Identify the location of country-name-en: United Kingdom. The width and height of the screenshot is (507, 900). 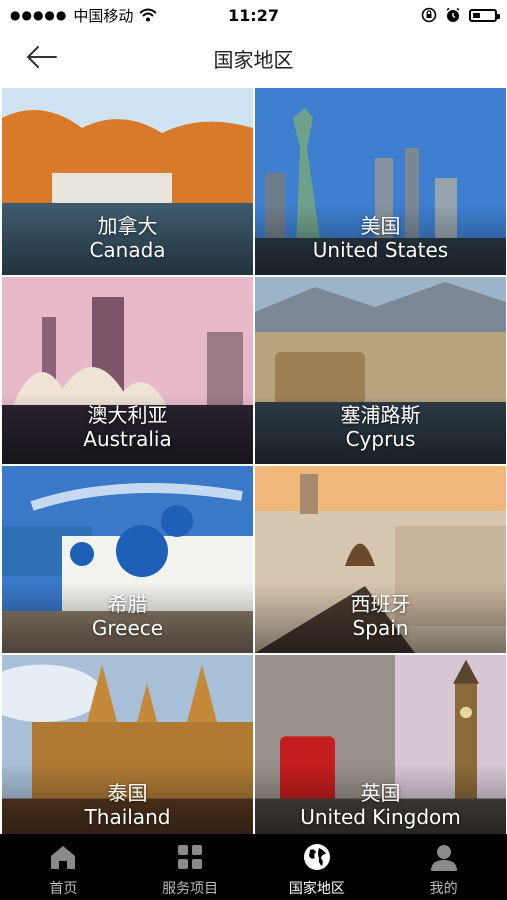
(380, 817).